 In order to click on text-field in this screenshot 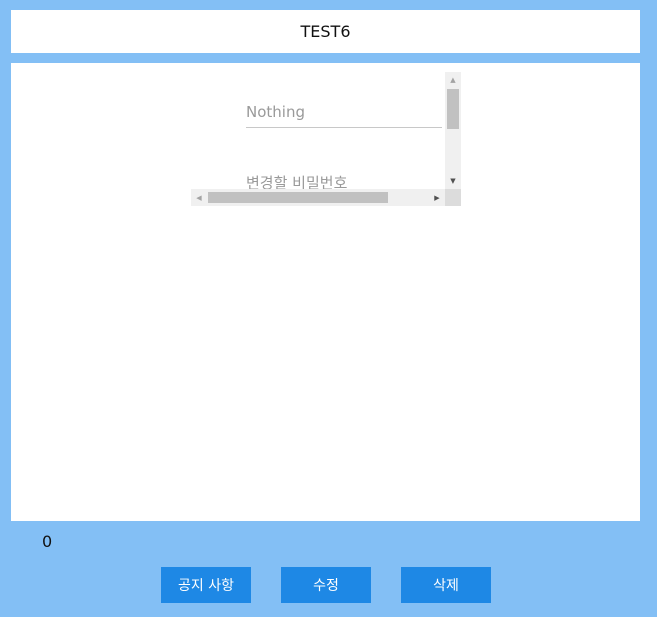, I will do `click(344, 112)`.